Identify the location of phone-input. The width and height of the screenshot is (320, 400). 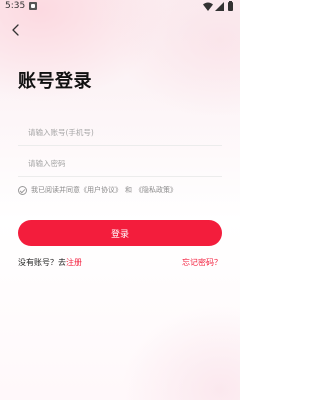
(120, 132).